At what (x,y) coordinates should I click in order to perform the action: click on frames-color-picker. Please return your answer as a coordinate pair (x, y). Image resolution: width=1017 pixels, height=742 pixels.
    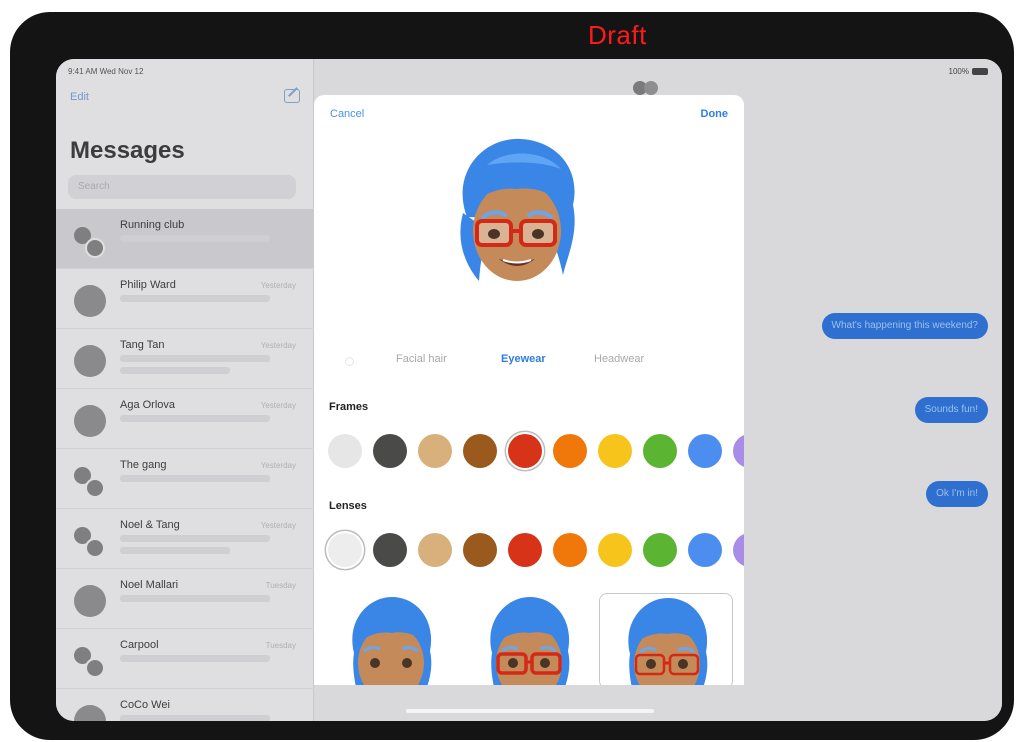
    Looking at the image, I should click on (536, 452).